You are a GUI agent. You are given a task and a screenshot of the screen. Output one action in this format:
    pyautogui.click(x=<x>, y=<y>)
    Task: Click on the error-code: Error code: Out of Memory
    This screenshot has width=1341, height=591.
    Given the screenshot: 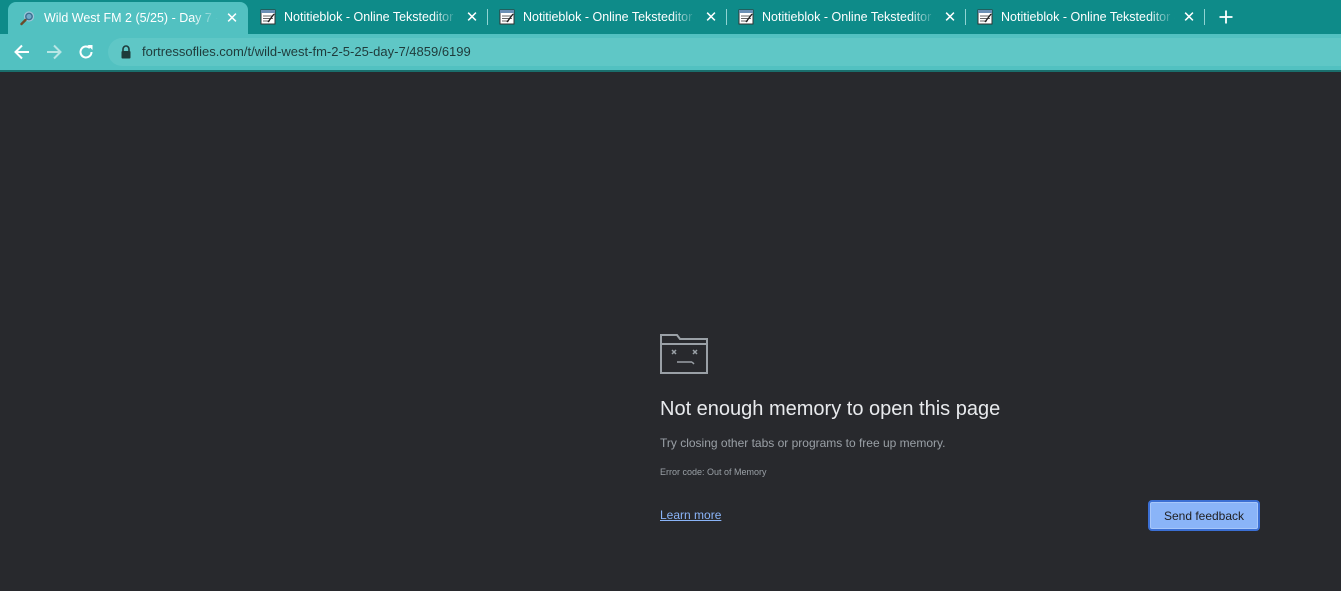 What is the action you would take?
    pyautogui.click(x=713, y=472)
    